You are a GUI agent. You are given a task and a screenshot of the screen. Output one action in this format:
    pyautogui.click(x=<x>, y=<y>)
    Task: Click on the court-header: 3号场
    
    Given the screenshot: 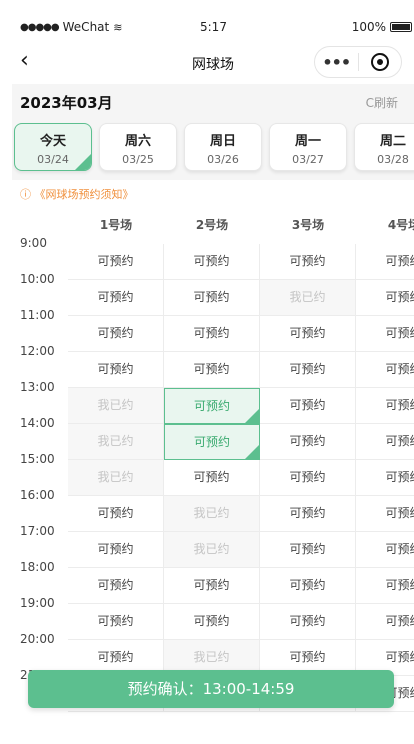 What is the action you would take?
    pyautogui.click(x=308, y=225)
    